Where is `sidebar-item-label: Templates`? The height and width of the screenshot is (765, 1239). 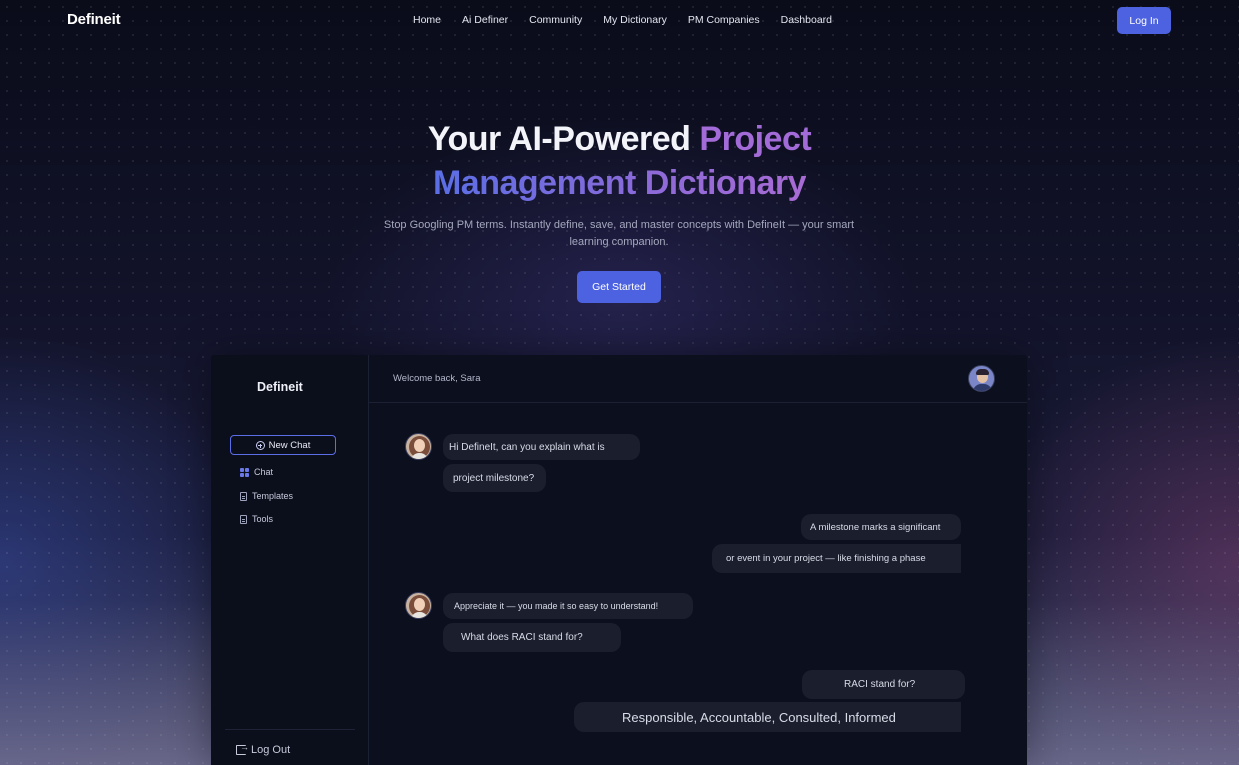 sidebar-item-label: Templates is located at coordinates (273, 496).